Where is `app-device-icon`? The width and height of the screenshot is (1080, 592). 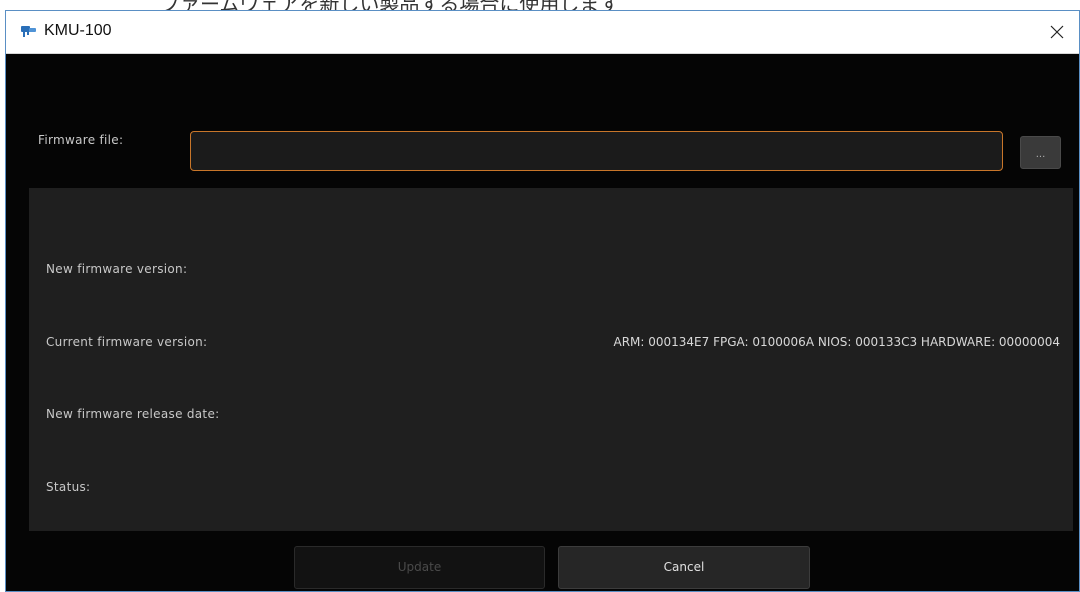 app-device-icon is located at coordinates (28, 31).